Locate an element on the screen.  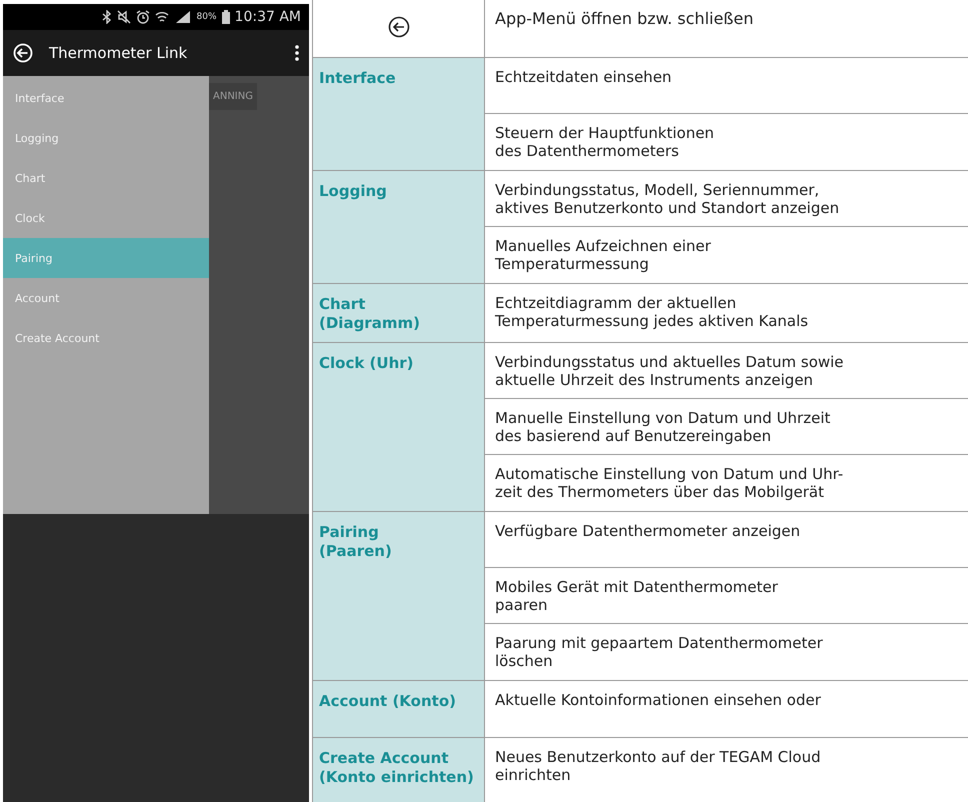
menu-name: Interface is located at coordinates (357, 78).